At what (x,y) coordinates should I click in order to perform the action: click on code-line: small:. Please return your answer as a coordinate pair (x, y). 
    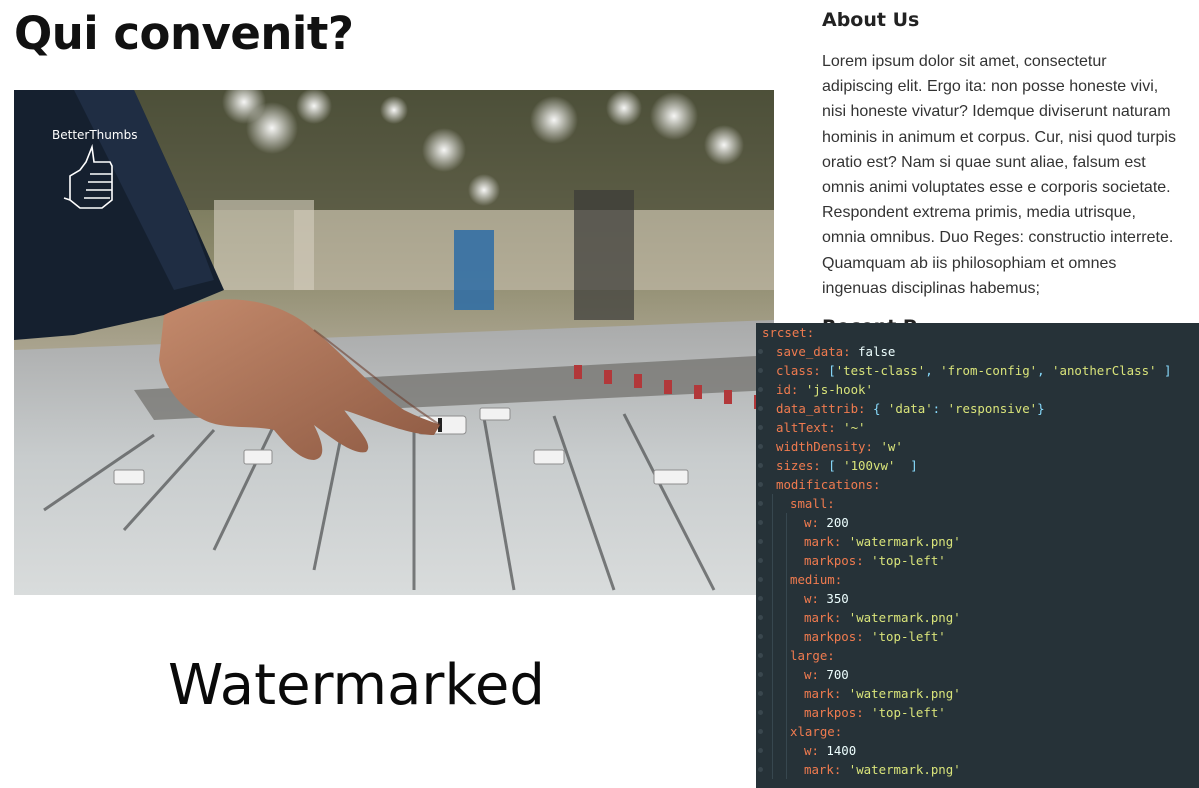
    Looking at the image, I should click on (812, 503).